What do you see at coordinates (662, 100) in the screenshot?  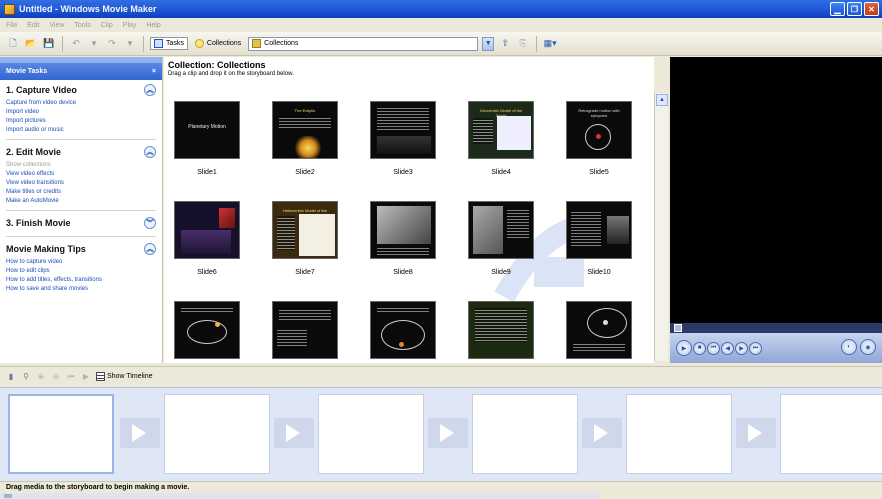 I see `scroll-up-icon: ▲` at bounding box center [662, 100].